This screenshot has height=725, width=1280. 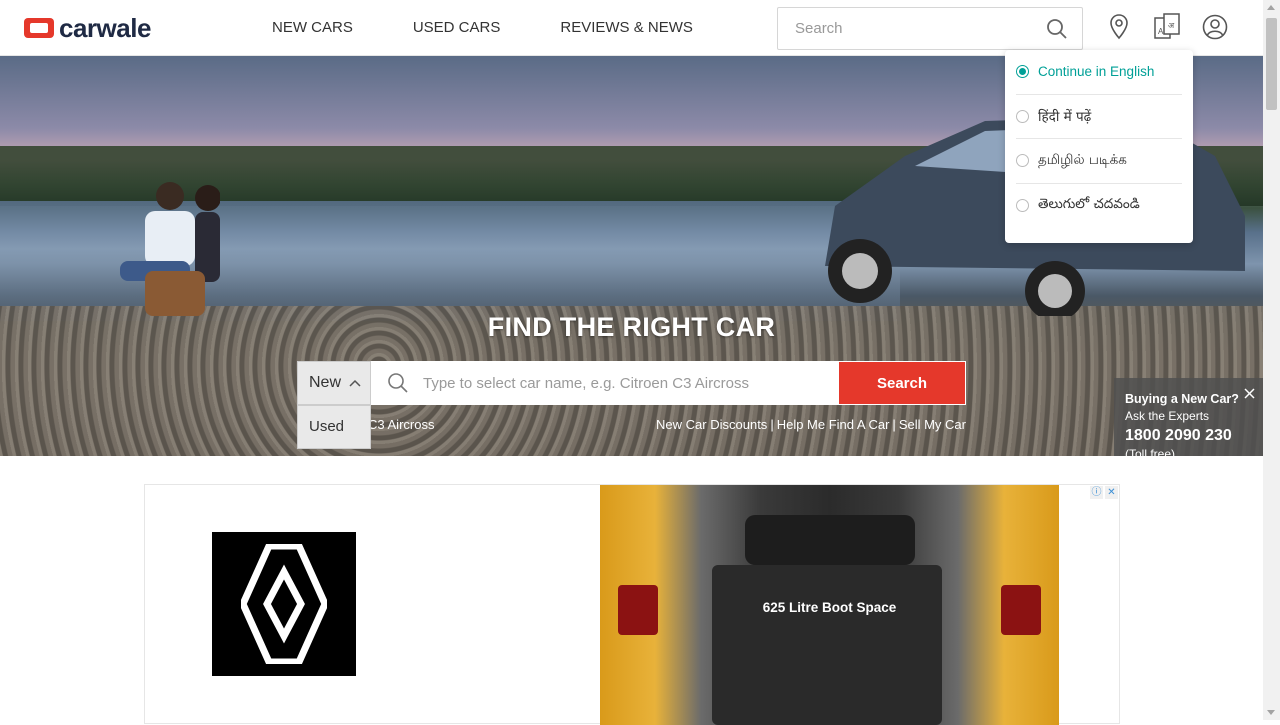 I want to click on car-name-field, so click(x=604, y=383).